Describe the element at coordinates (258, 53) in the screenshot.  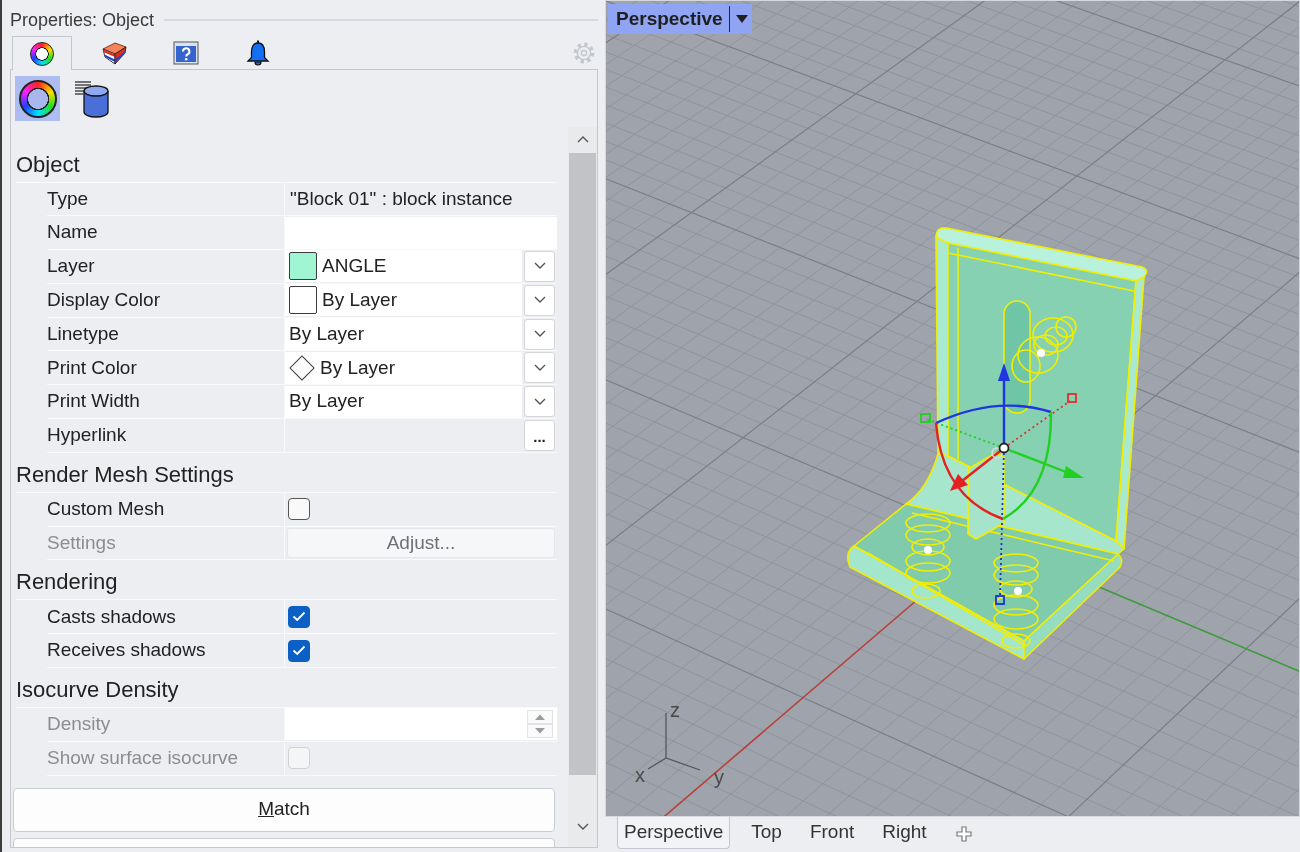
I see `bell-icon` at that location.